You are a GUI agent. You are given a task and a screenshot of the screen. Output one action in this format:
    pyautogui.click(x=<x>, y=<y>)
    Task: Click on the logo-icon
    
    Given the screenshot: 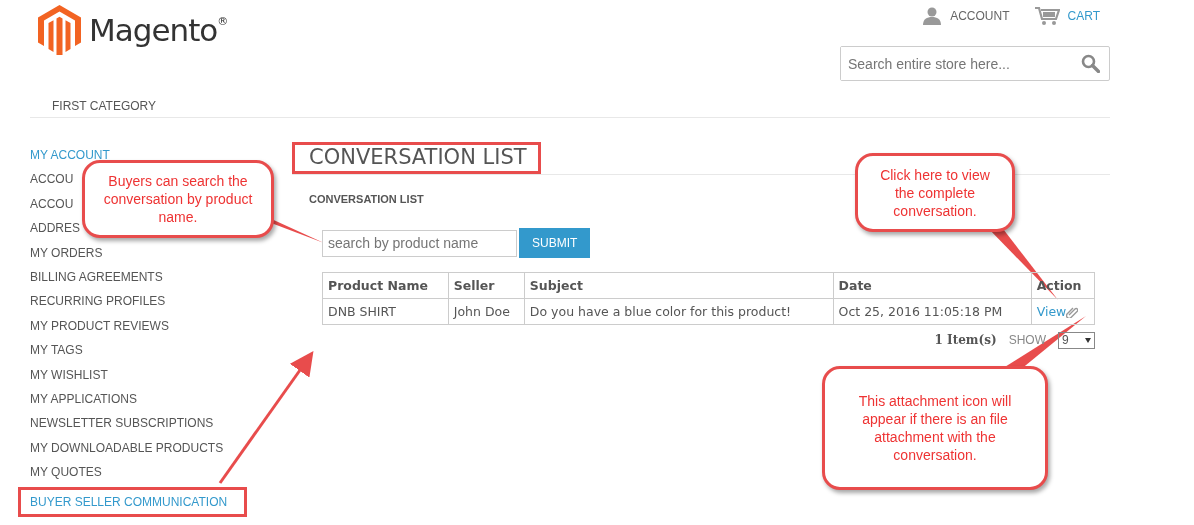 What is the action you would take?
    pyautogui.click(x=59, y=30)
    